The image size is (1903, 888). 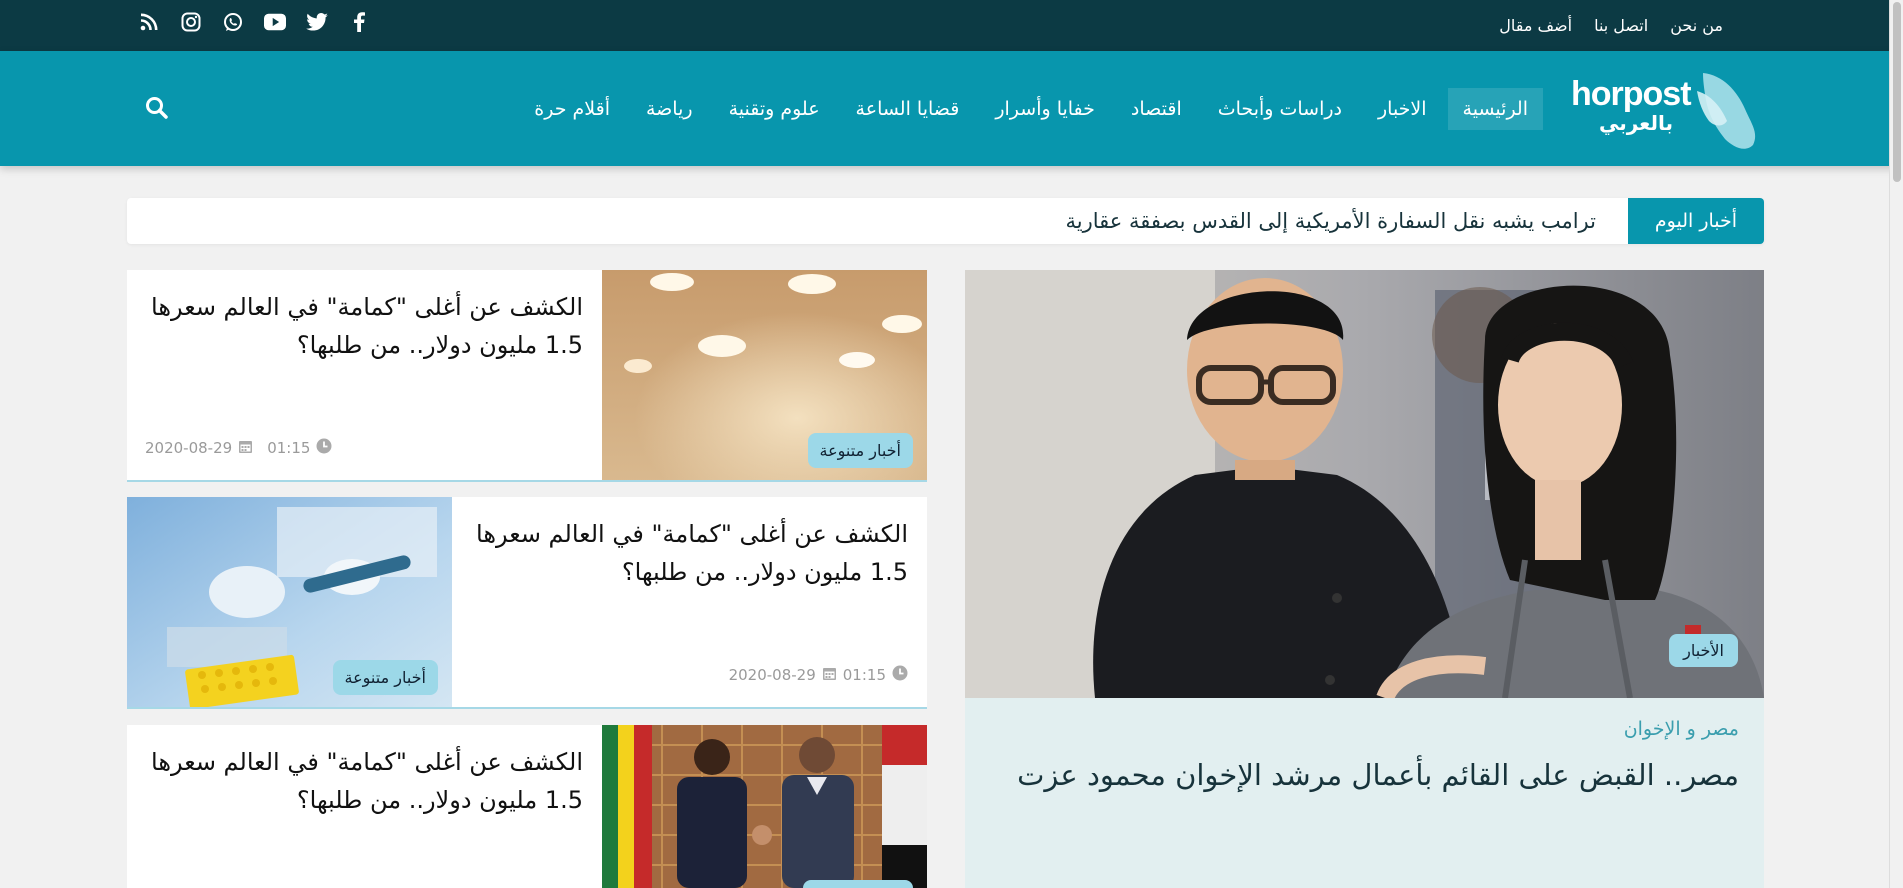 I want to click on scrollbar-thumb, so click(x=1897, y=92).